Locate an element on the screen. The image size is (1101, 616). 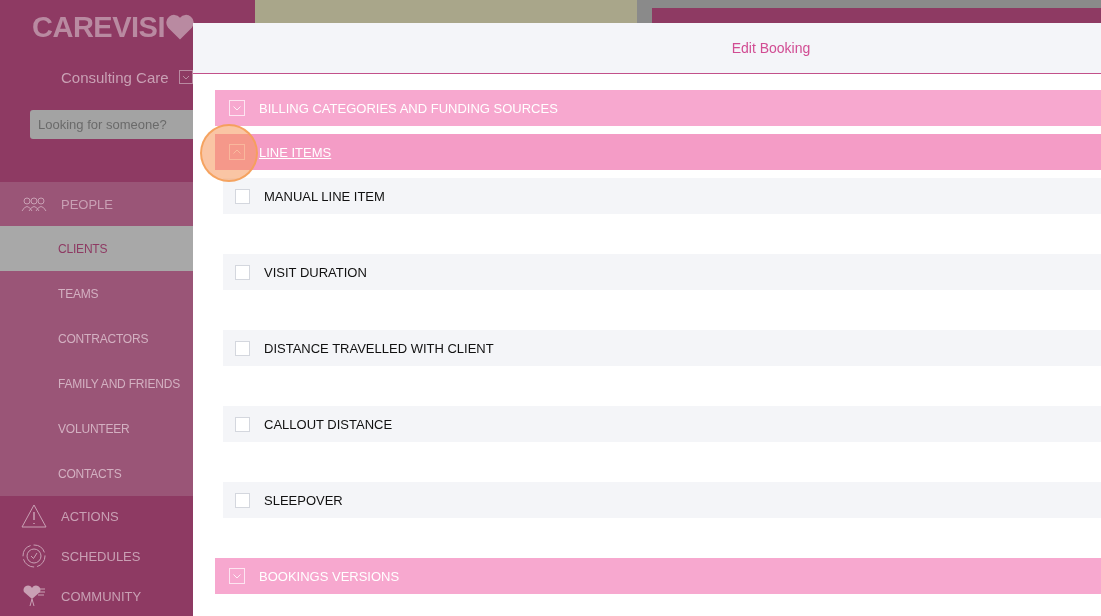
warning-icon is located at coordinates (34, 516).